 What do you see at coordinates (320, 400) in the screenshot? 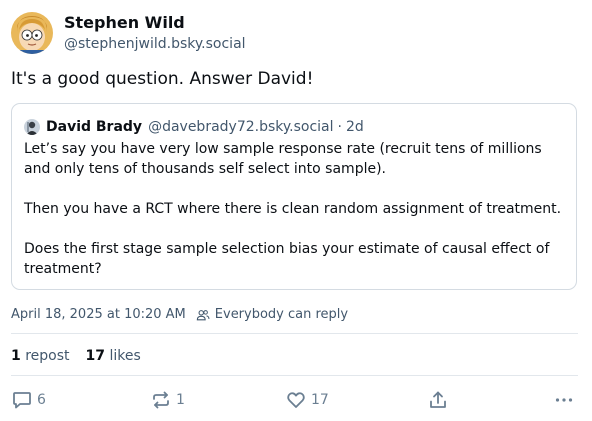
I see `like-count: 17` at bounding box center [320, 400].